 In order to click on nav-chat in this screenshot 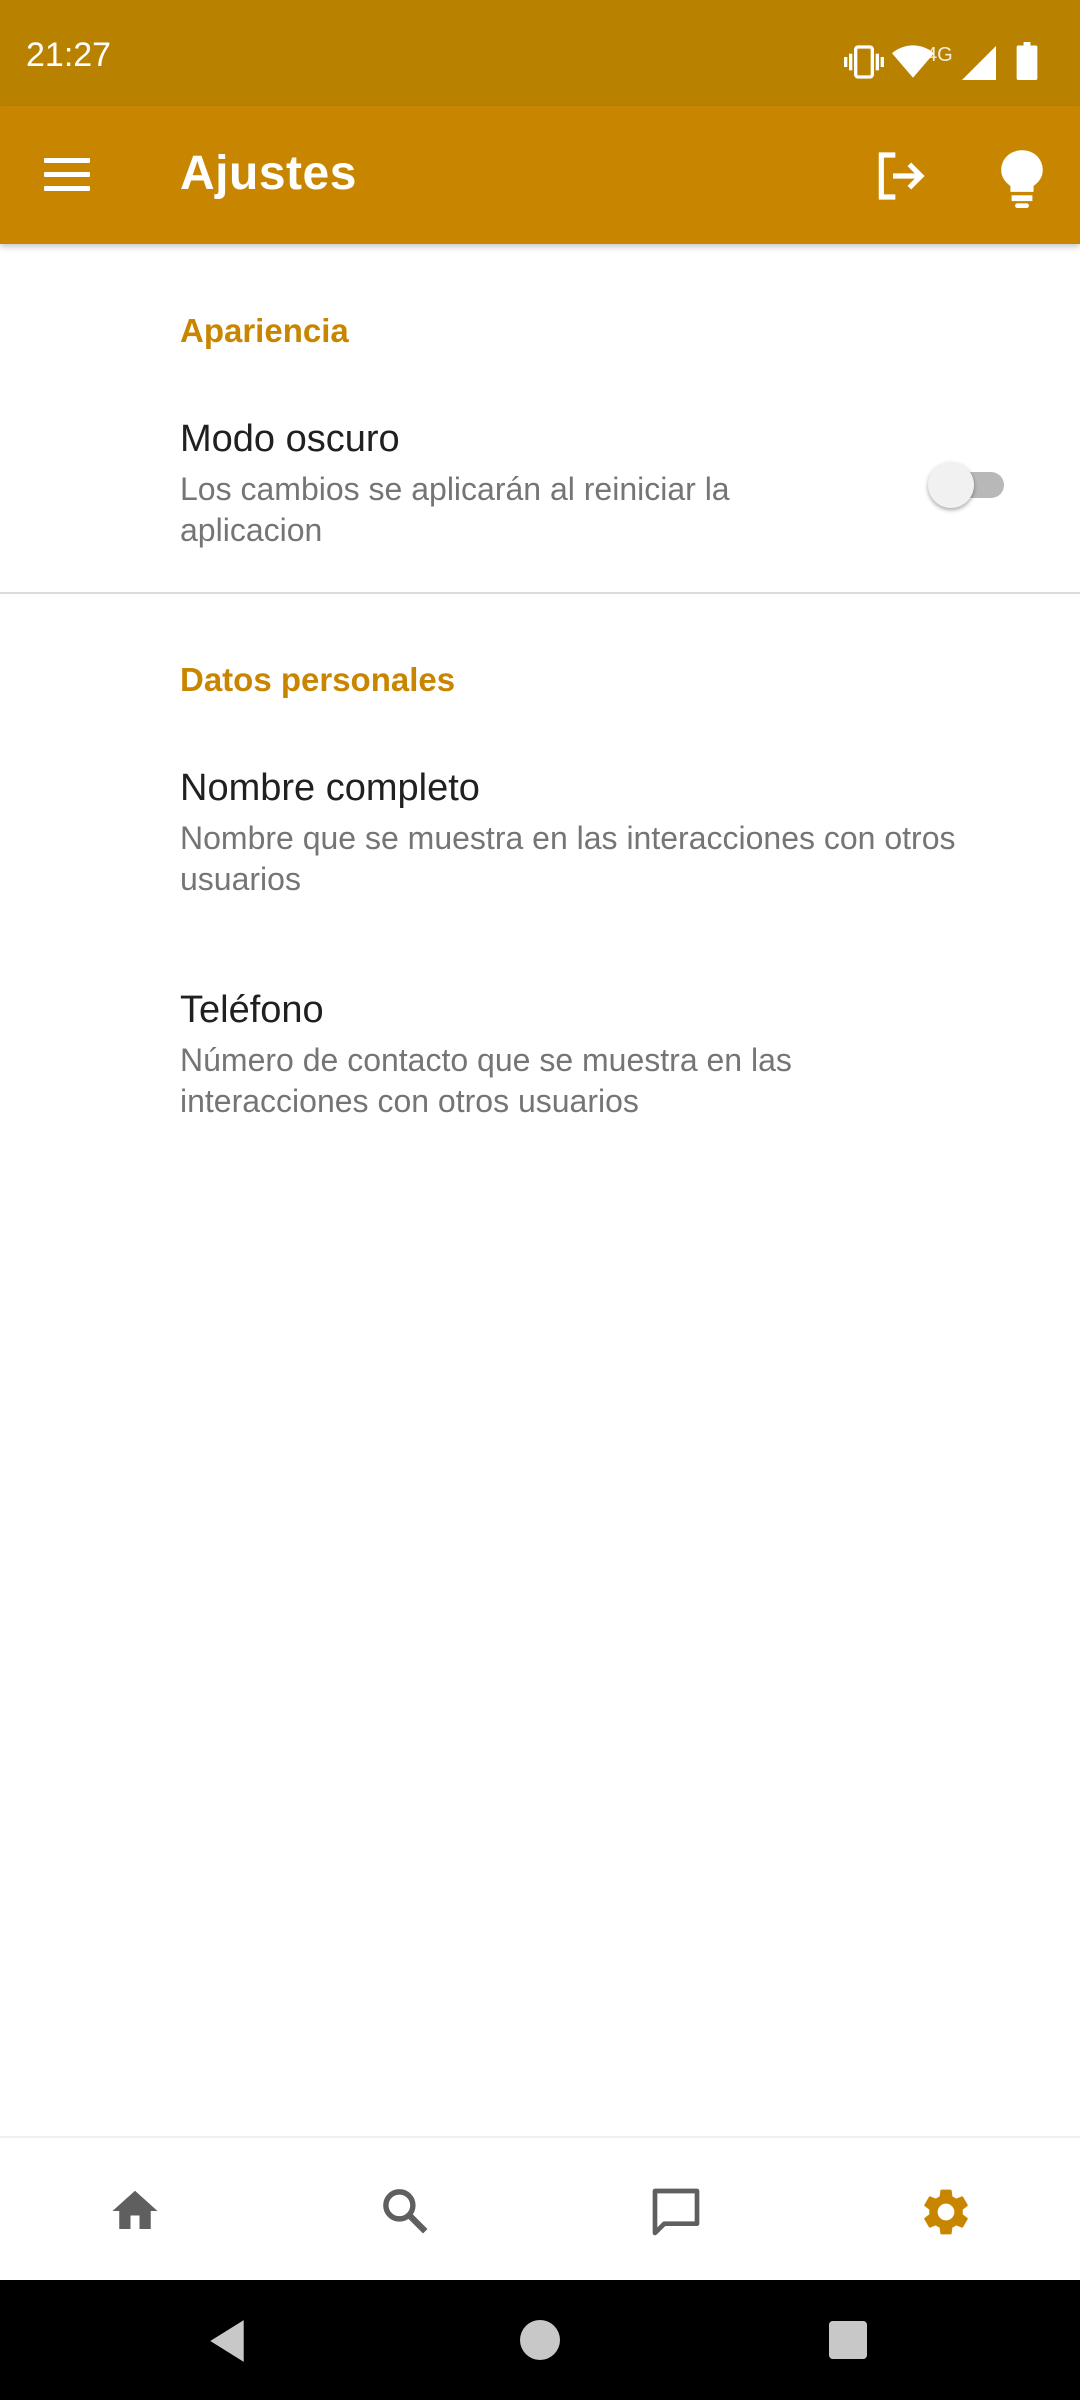, I will do `click(675, 2210)`.